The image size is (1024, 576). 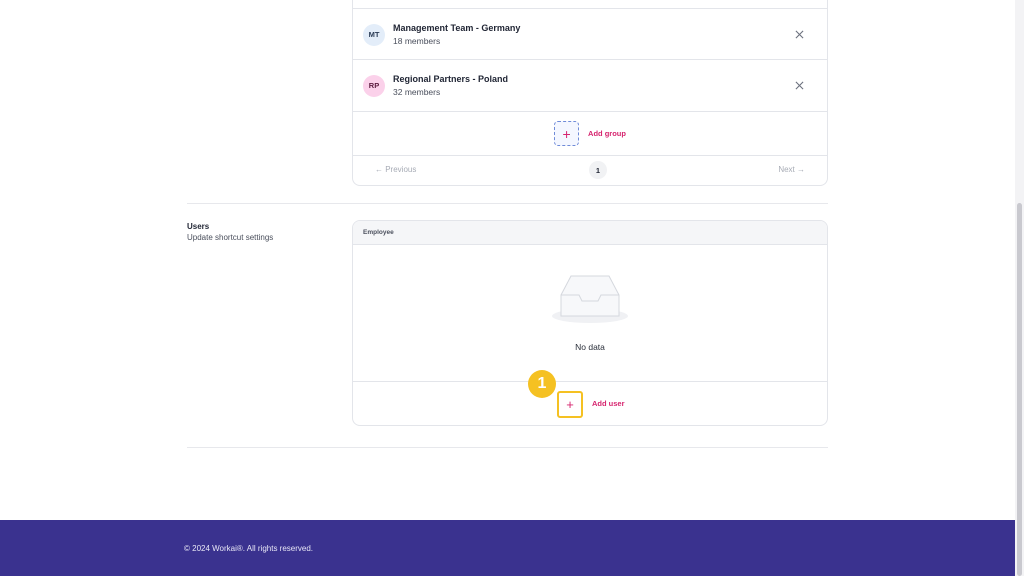 What do you see at coordinates (249, 548) in the screenshot?
I see `copyright-text: © 2024 Workai®. All rights reserved.` at bounding box center [249, 548].